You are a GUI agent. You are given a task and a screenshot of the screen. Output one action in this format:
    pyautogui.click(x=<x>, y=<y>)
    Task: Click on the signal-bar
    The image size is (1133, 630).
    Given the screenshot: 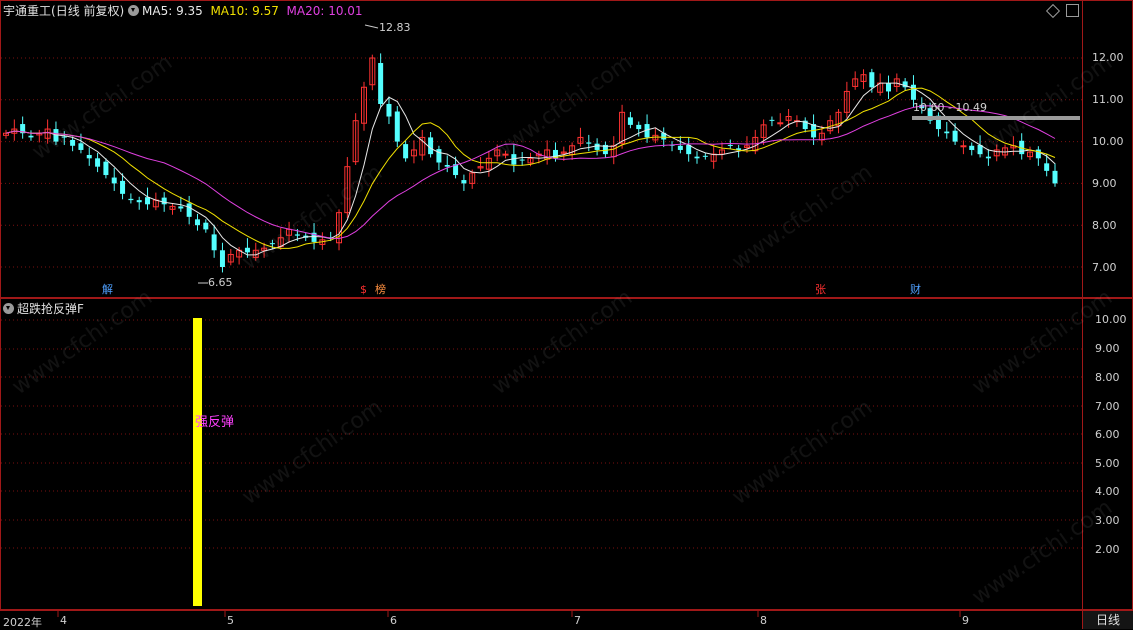 What is the action you would take?
    pyautogui.click(x=197, y=462)
    